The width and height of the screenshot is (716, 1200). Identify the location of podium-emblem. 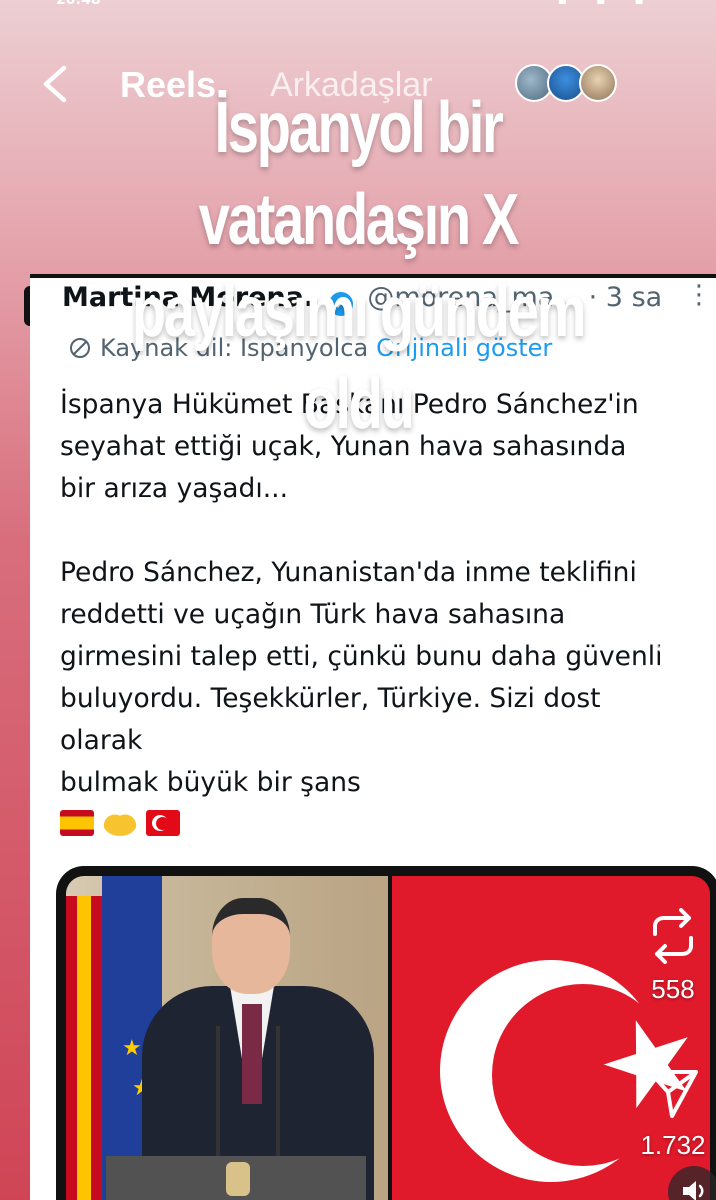
(238, 1179).